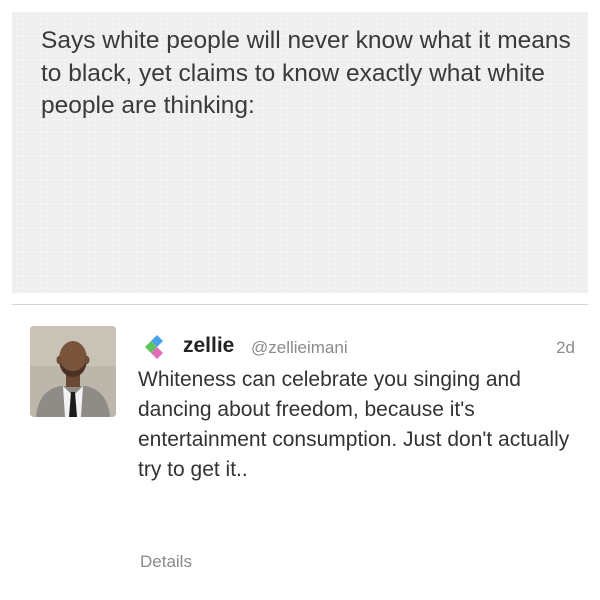 The width and height of the screenshot is (600, 600). I want to click on avatar, so click(73, 371).